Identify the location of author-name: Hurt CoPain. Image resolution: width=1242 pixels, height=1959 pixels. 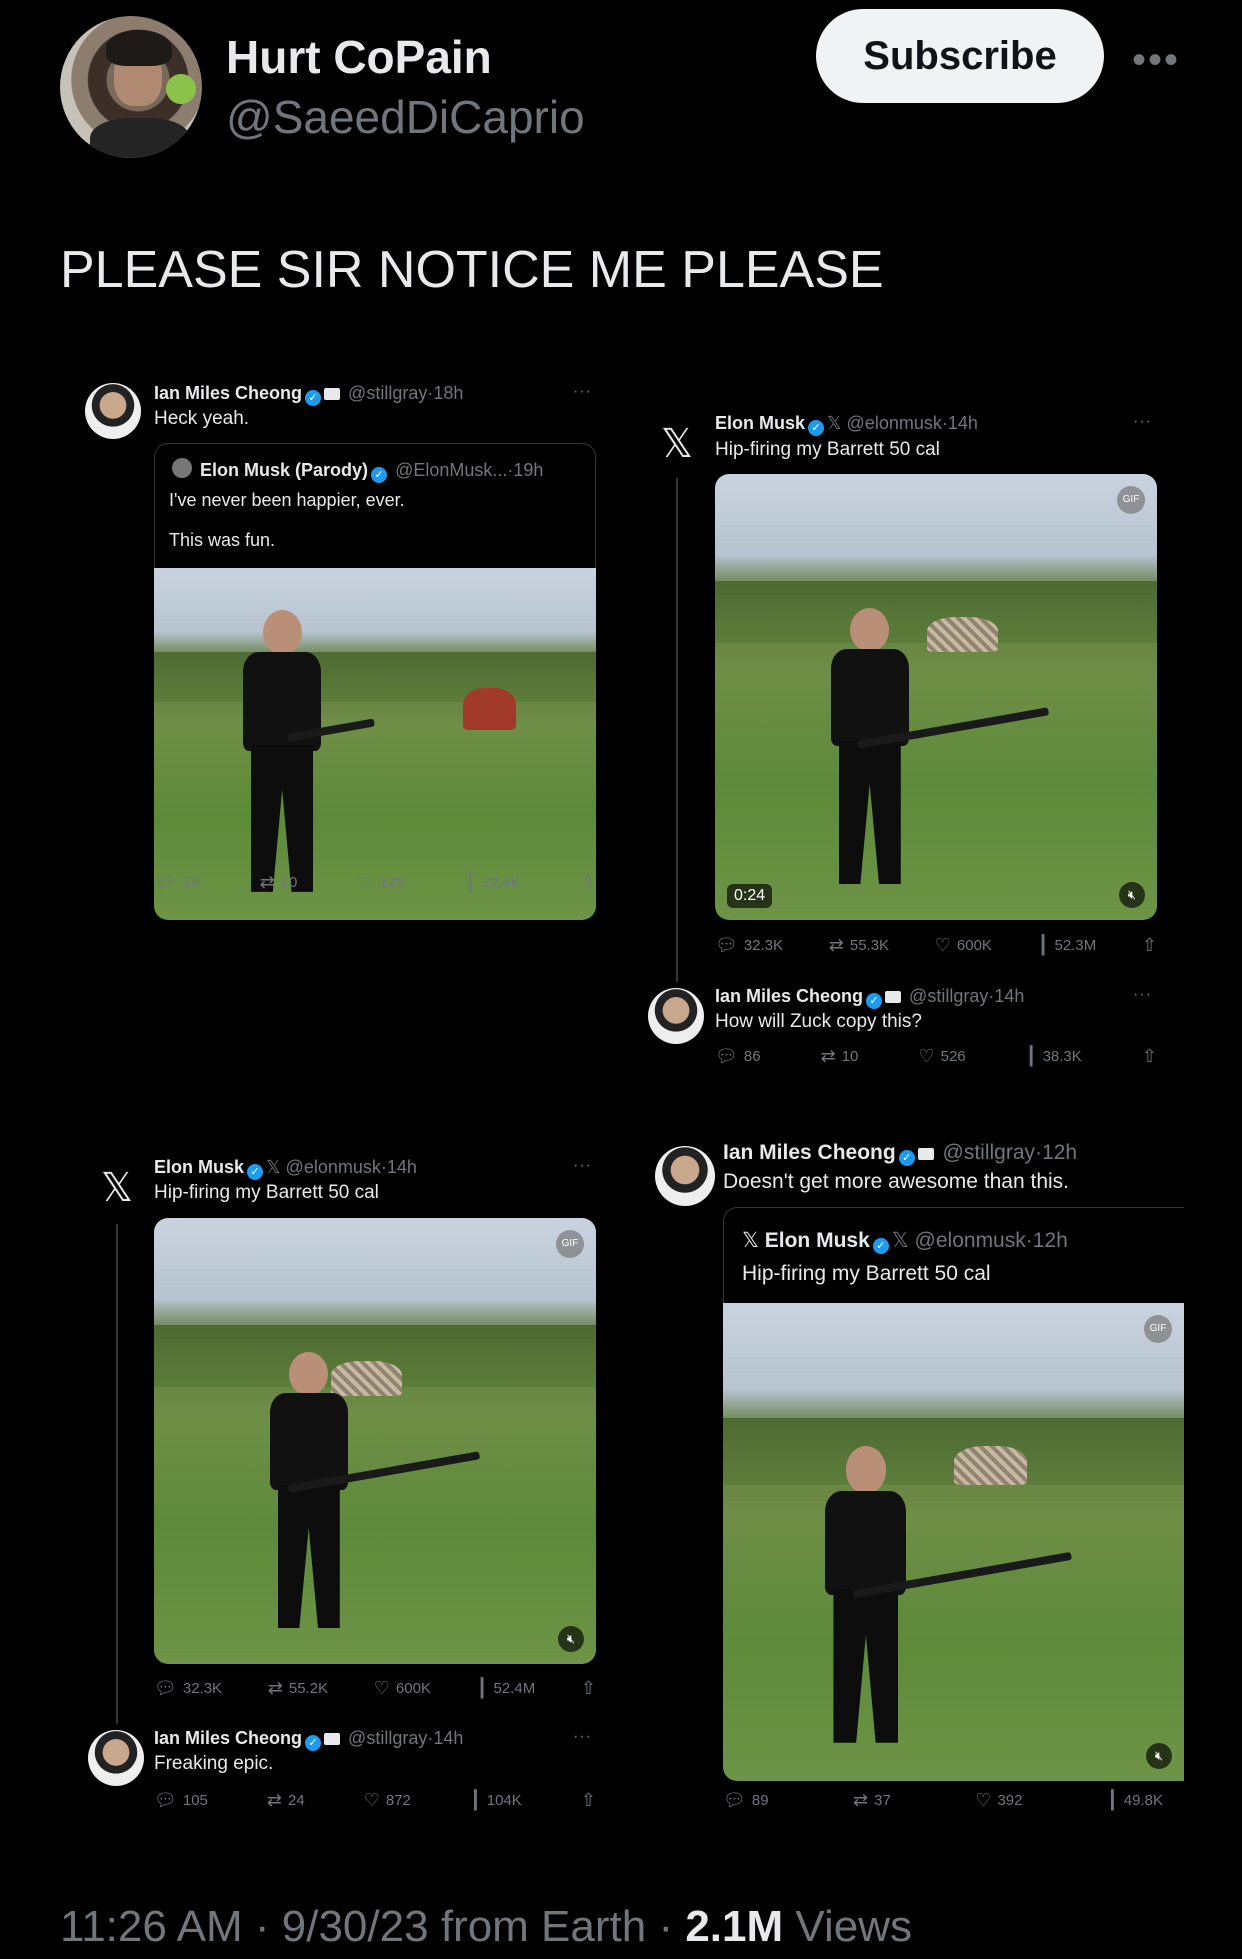
(359, 57).